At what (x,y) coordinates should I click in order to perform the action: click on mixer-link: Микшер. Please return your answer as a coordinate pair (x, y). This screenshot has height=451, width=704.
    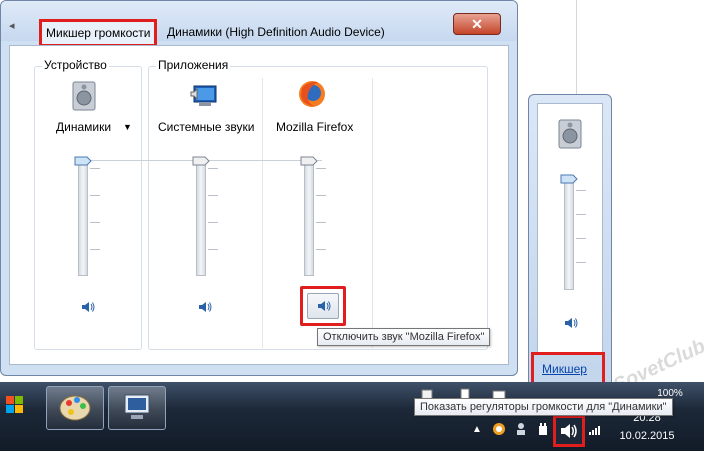
    Looking at the image, I should click on (564, 369).